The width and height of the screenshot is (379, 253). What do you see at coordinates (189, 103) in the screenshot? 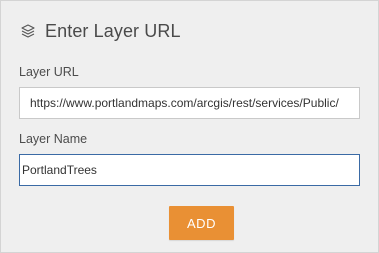
I see `layer-url-input` at bounding box center [189, 103].